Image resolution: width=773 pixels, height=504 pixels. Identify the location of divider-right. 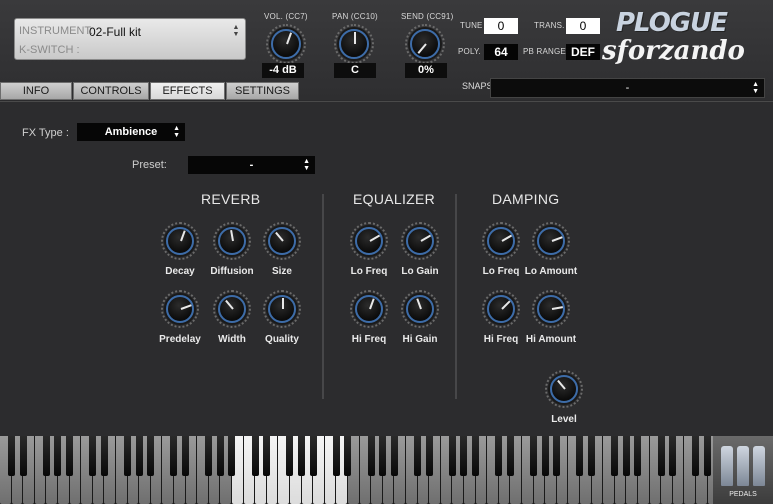
(456, 296).